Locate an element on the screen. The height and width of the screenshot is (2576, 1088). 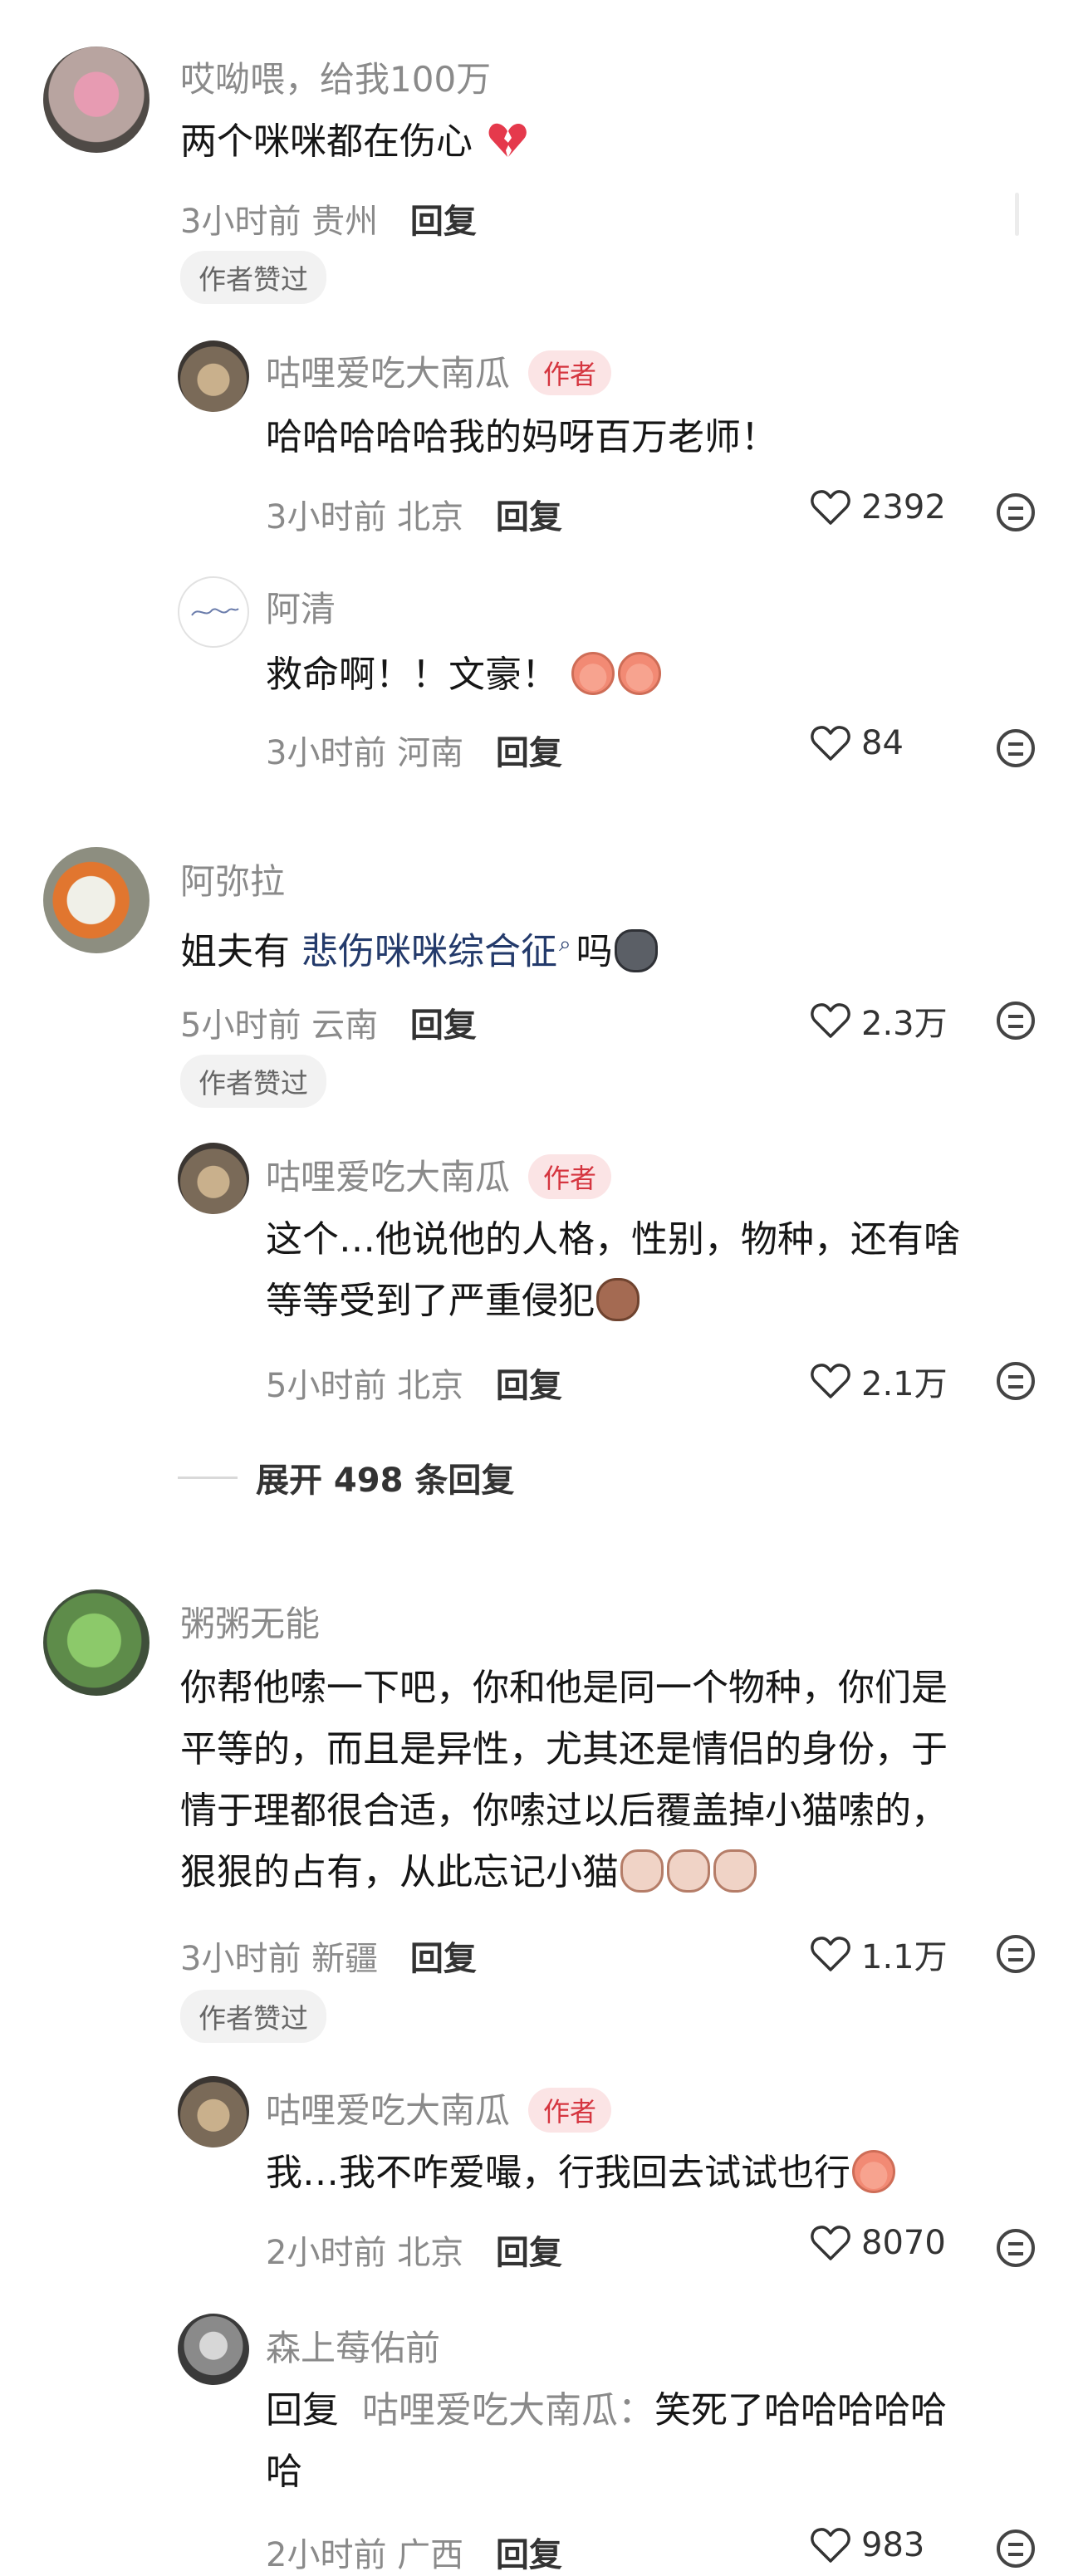
username: 森上莓佑前 is located at coordinates (353, 2345).